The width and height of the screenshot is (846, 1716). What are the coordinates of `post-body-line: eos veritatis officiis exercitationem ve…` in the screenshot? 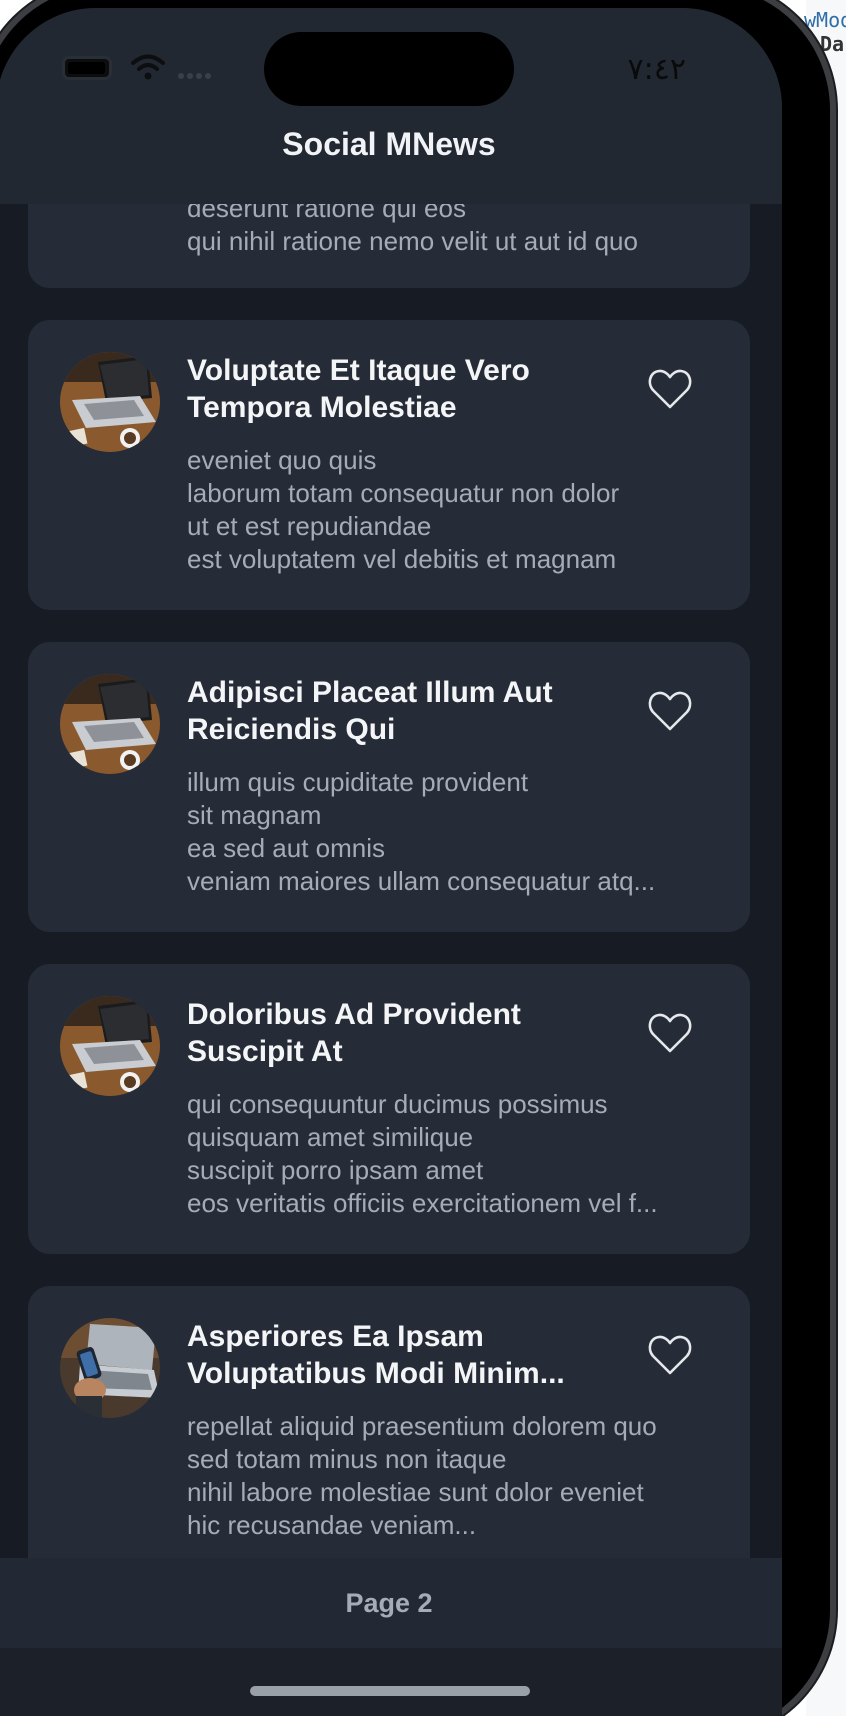 It's located at (422, 1203).